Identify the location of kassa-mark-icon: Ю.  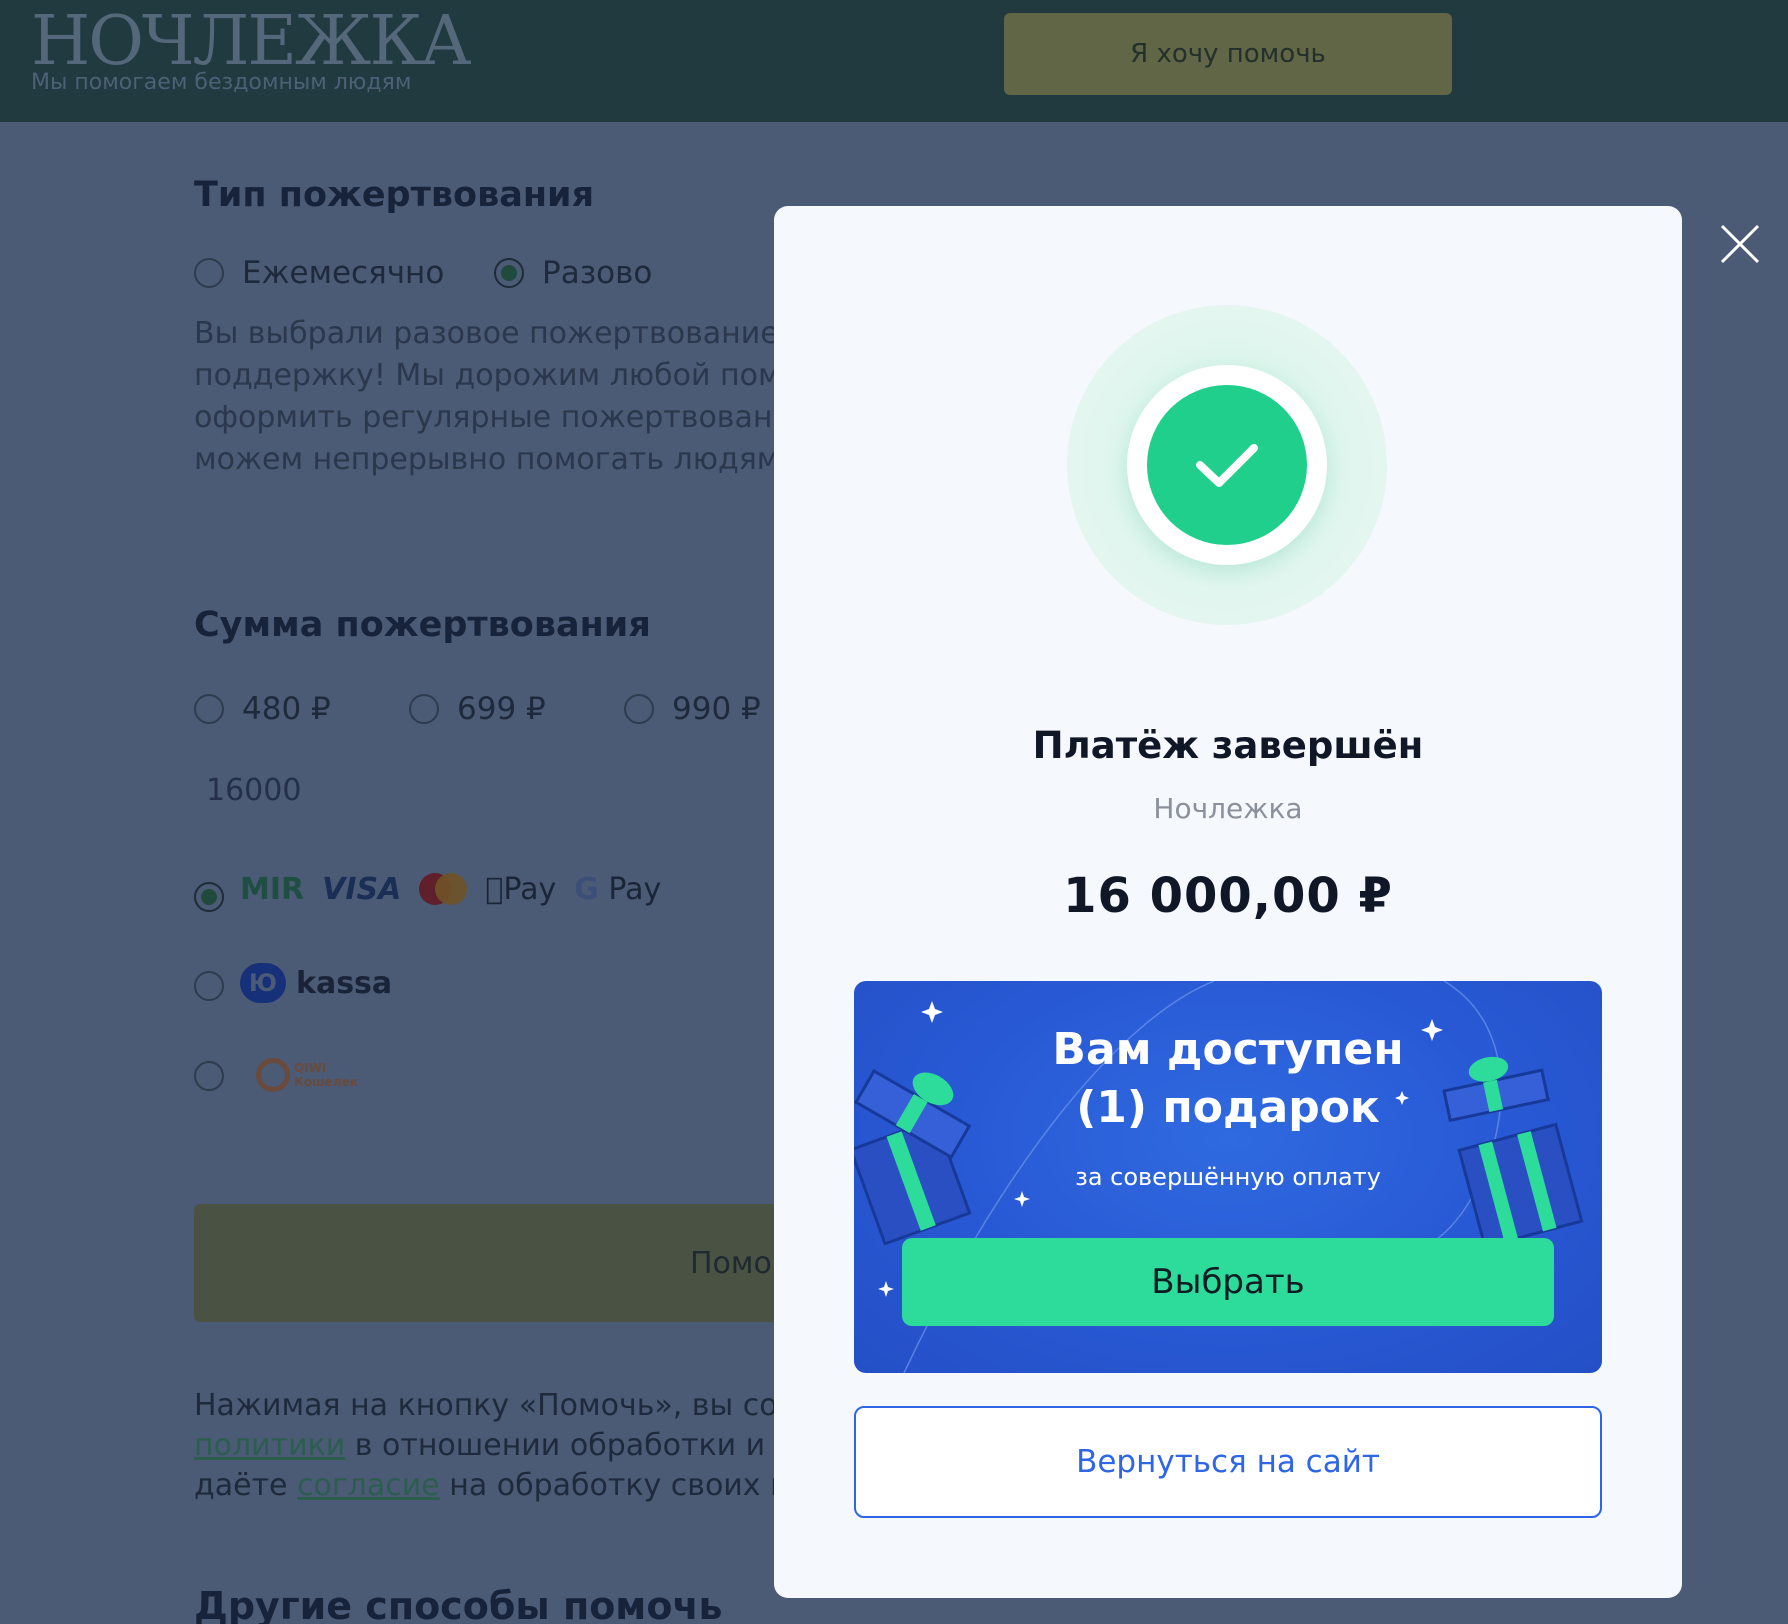
(263, 983).